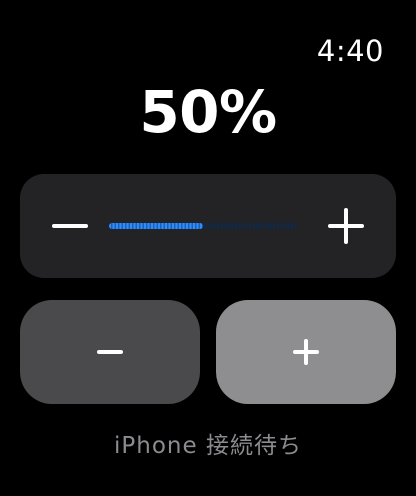  What do you see at coordinates (346, 226) in the screenshot?
I see `slider-increase-button` at bounding box center [346, 226].